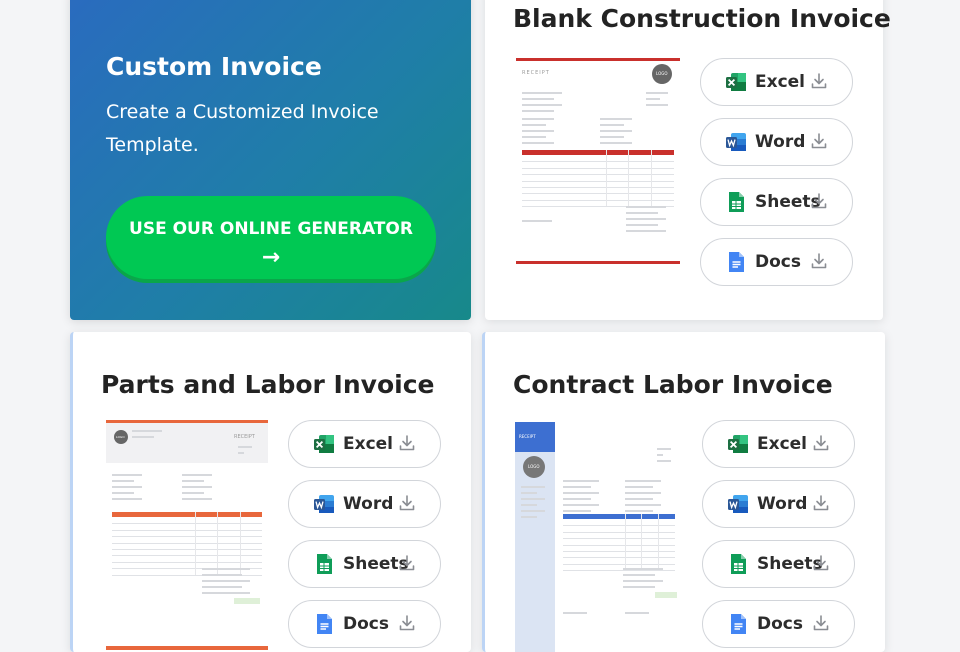 The width and height of the screenshot is (960, 652). I want to click on button-label: Excel, so click(368, 444).